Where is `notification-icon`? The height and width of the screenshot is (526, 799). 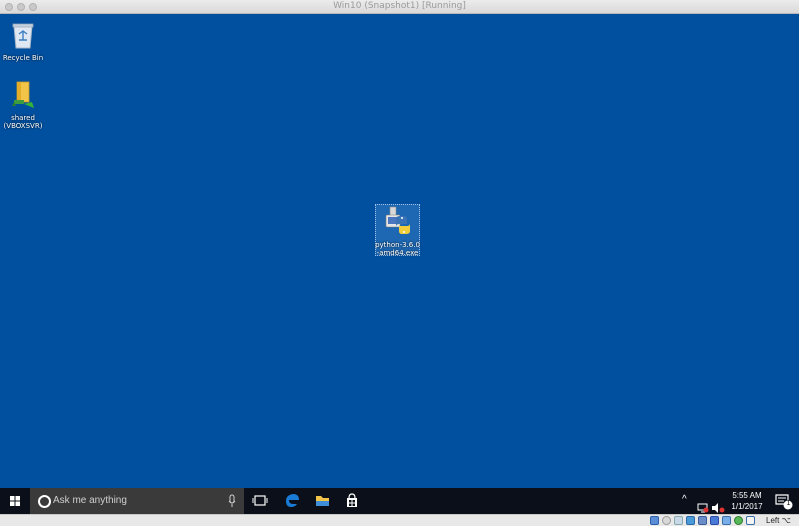 notification-icon is located at coordinates (784, 502).